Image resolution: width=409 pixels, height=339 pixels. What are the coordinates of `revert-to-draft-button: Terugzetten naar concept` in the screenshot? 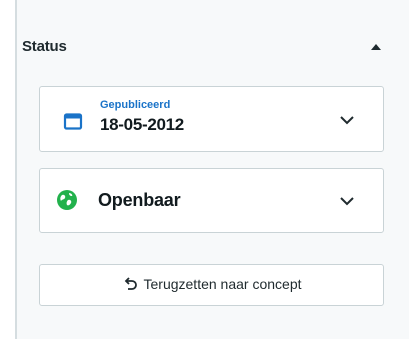 It's located at (211, 285).